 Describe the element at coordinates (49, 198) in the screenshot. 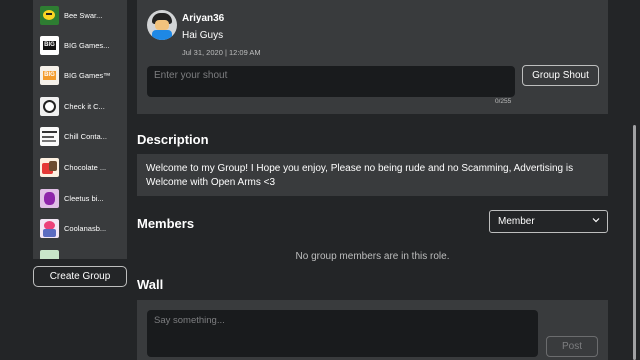

I see `group-thumbnail-cleetus` at that location.